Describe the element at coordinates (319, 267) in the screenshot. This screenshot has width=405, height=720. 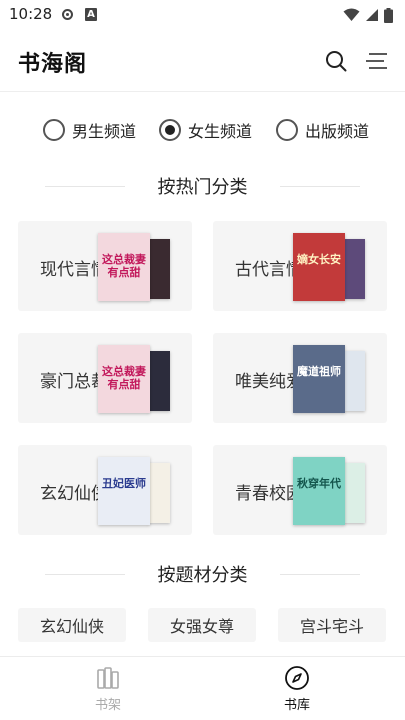
I see `book-cover-front: 嫡女长安` at that location.